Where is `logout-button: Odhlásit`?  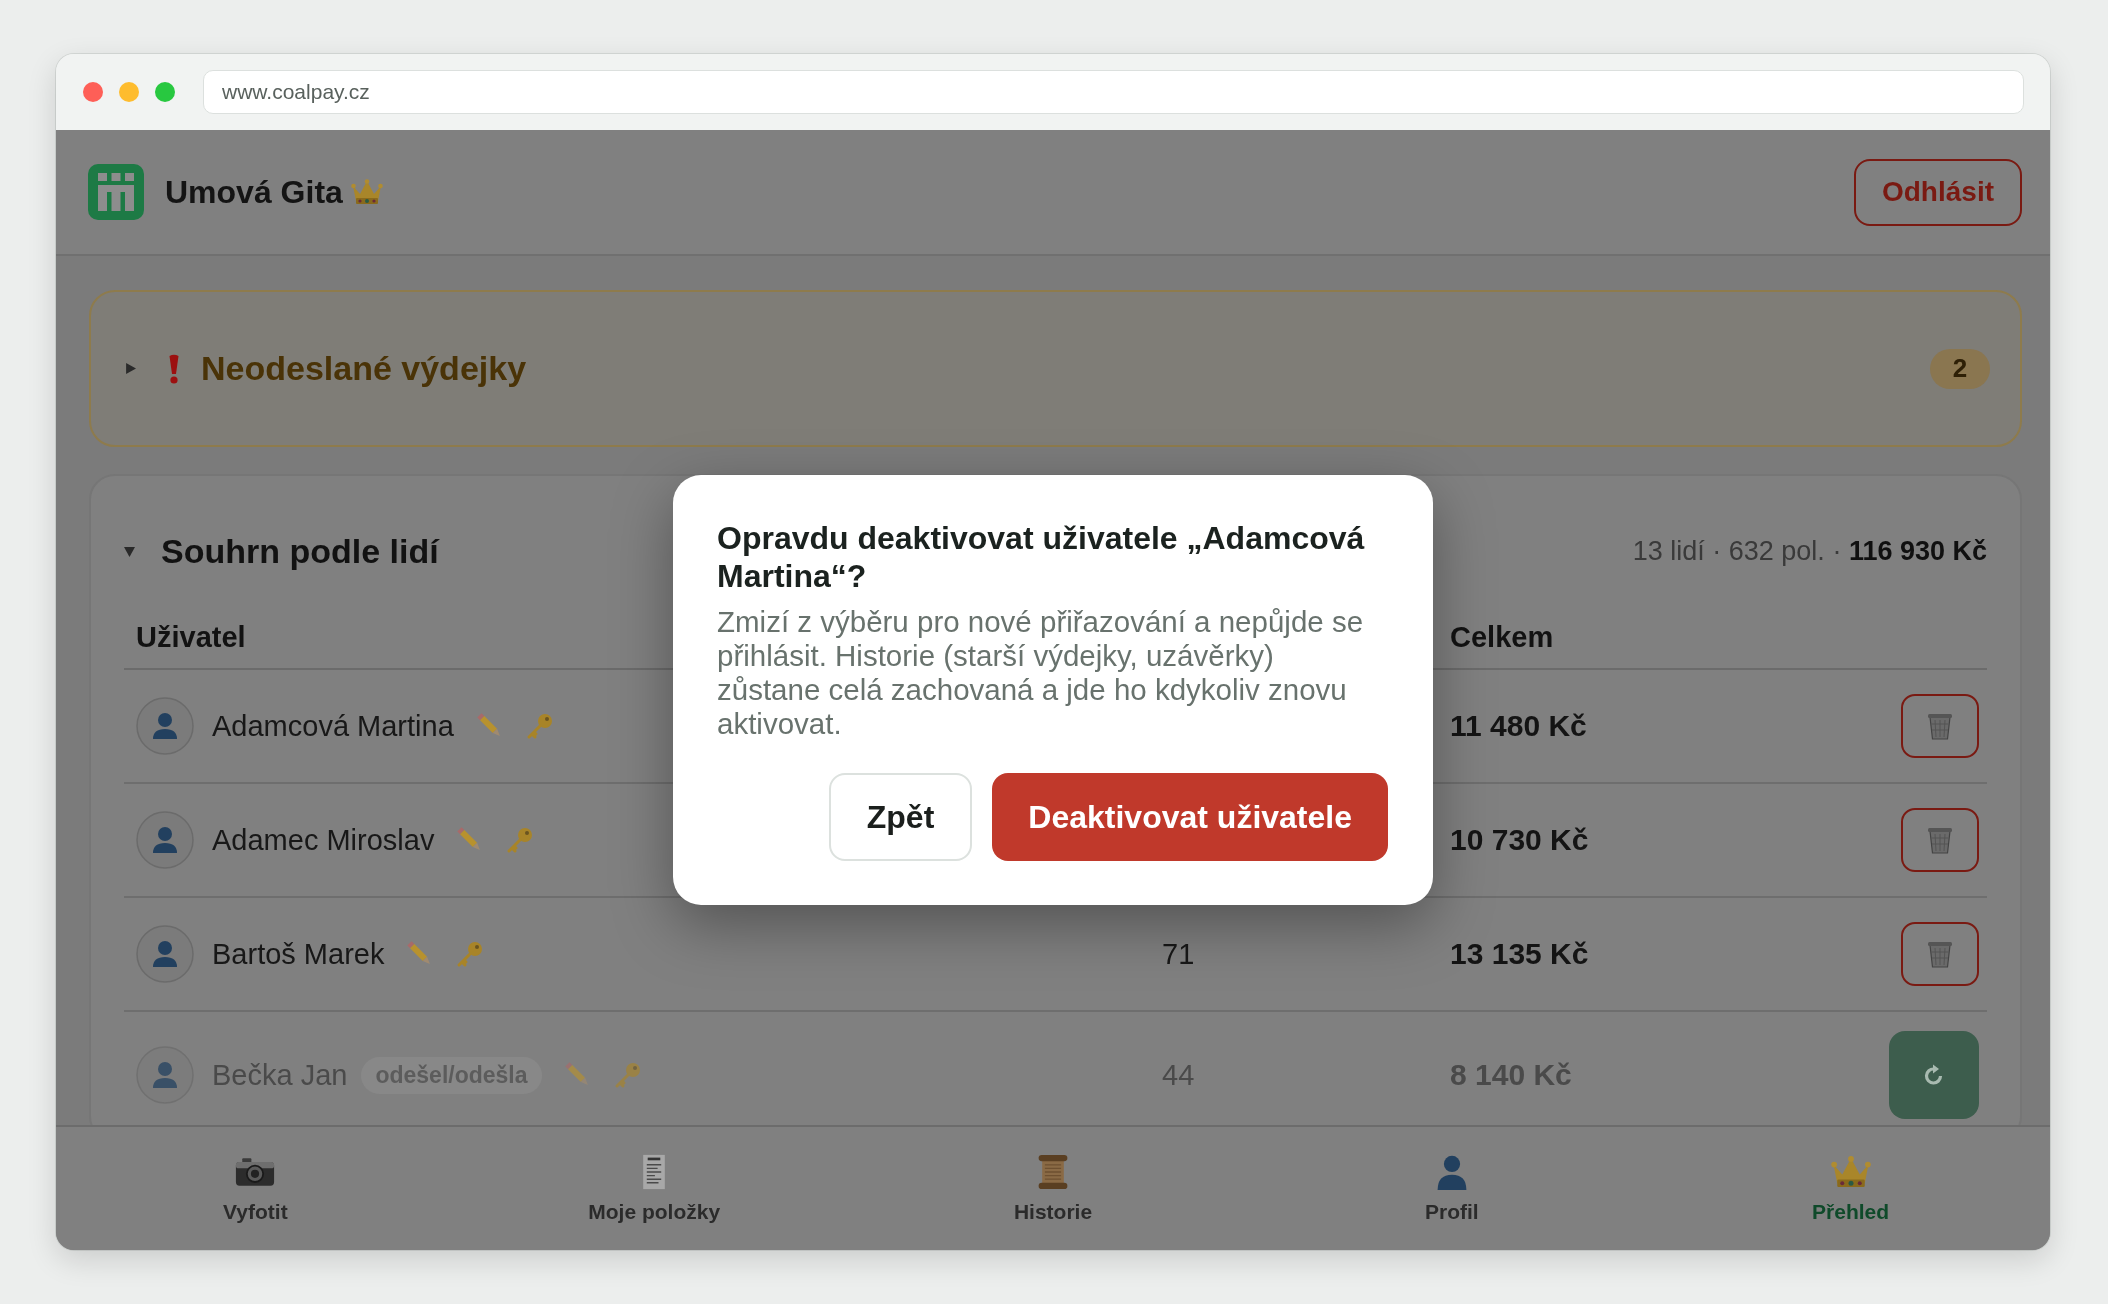 logout-button: Odhlásit is located at coordinates (1938, 192).